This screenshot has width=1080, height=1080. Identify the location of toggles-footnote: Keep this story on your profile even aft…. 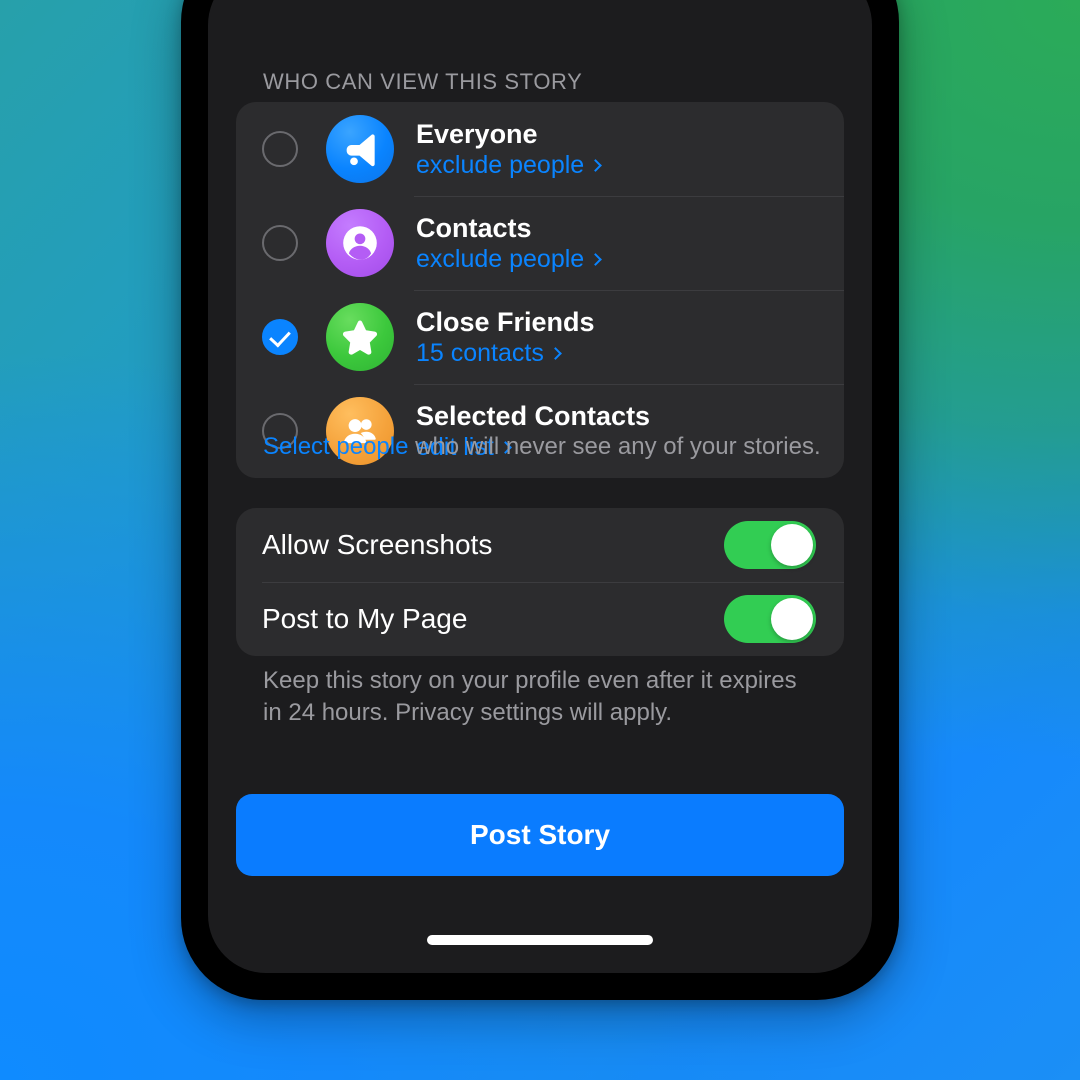
(530, 696).